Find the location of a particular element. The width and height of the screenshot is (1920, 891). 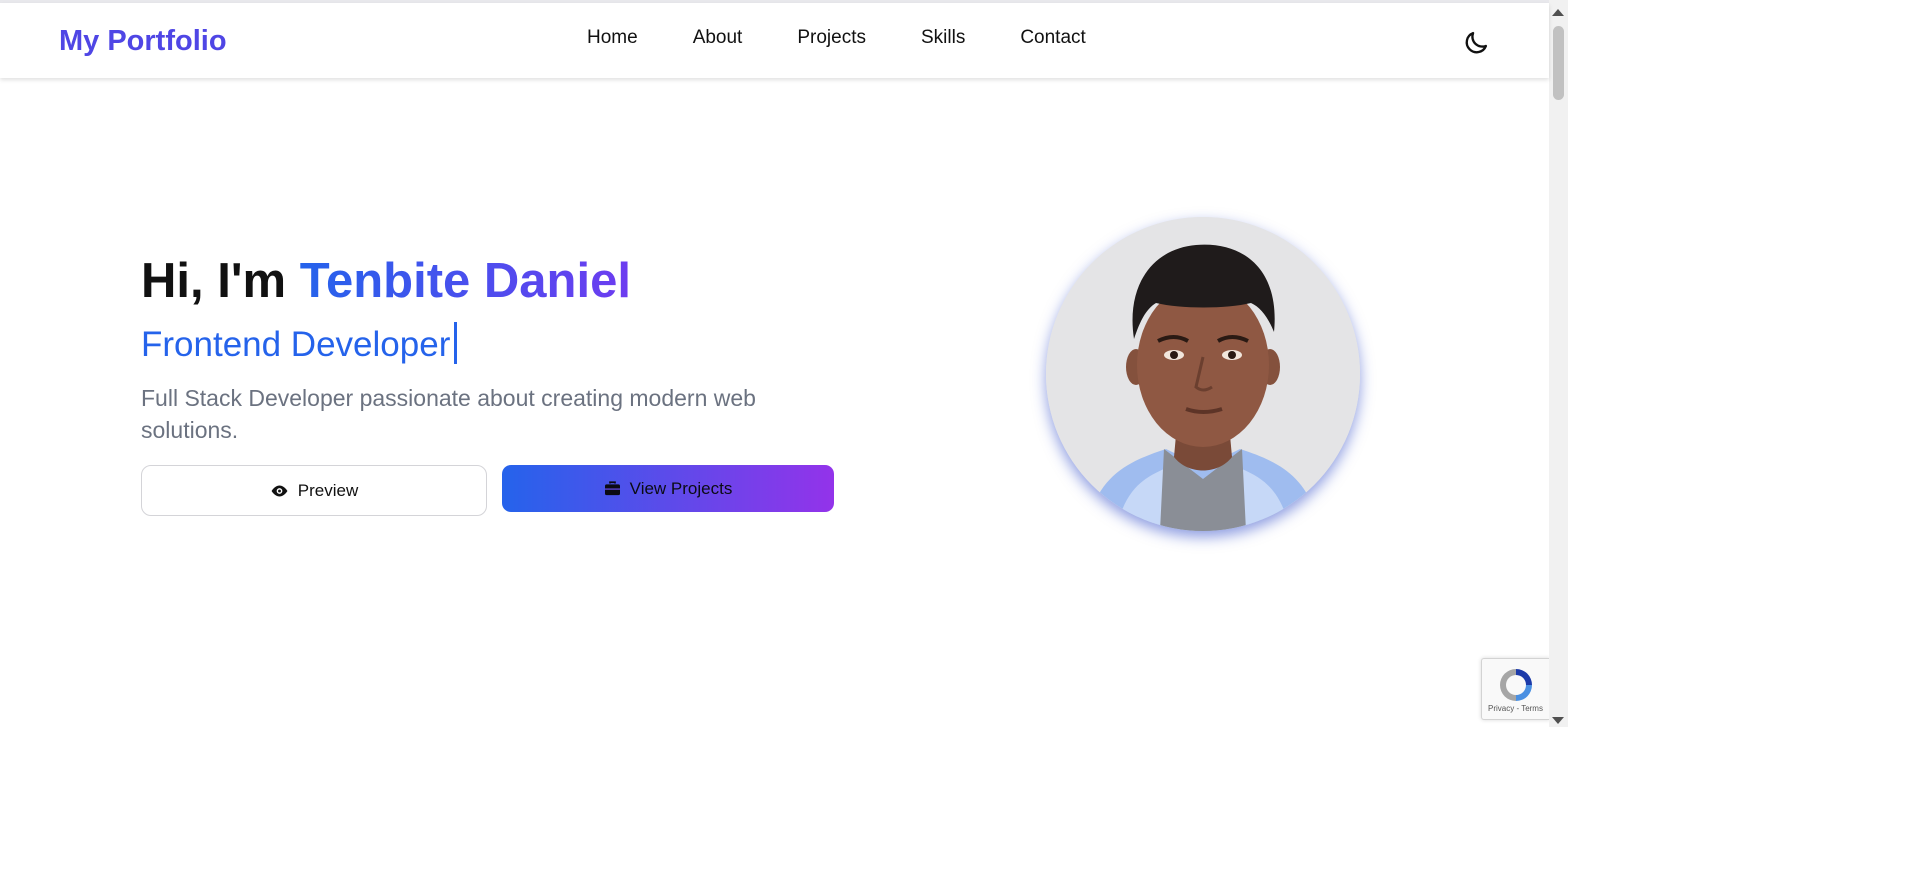

typing-caret is located at coordinates (456, 343).